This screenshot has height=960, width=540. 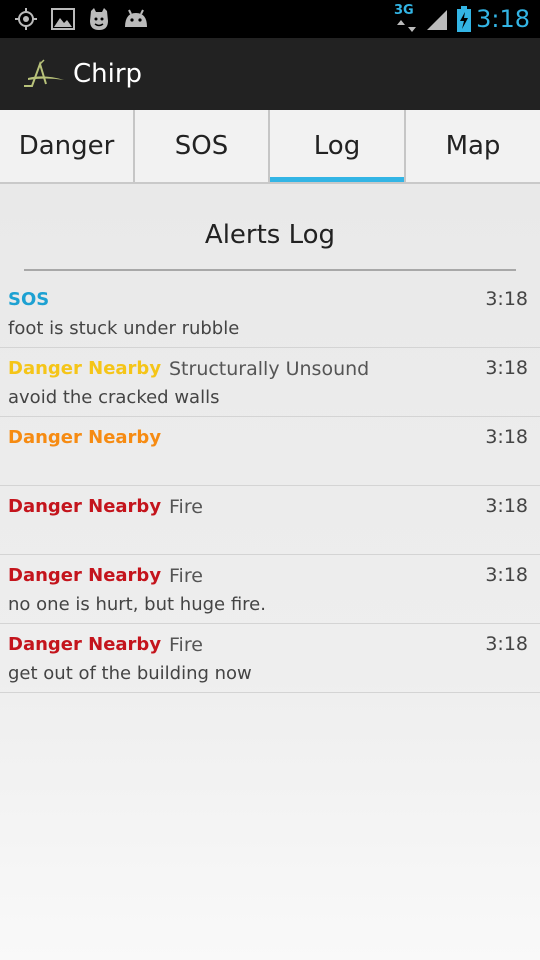 What do you see at coordinates (407, 19) in the screenshot?
I see `network-3g-icon: 3G` at bounding box center [407, 19].